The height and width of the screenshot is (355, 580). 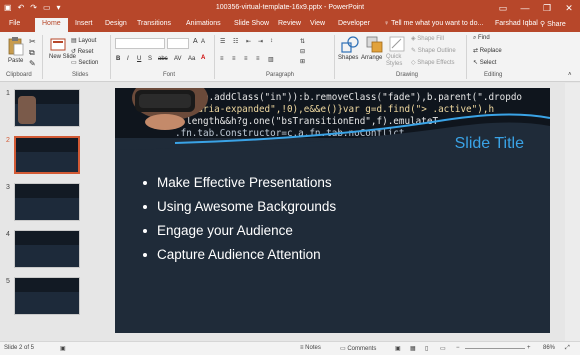 I want to click on thumbnail-number: 2, so click(x=8, y=140).